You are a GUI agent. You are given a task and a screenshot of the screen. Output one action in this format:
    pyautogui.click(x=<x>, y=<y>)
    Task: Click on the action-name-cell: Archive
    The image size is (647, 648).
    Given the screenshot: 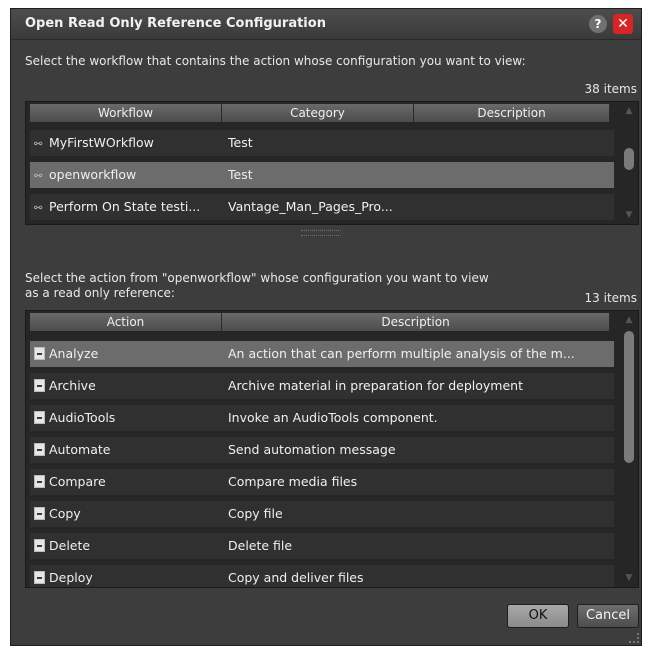 What is the action you would take?
    pyautogui.click(x=128, y=386)
    